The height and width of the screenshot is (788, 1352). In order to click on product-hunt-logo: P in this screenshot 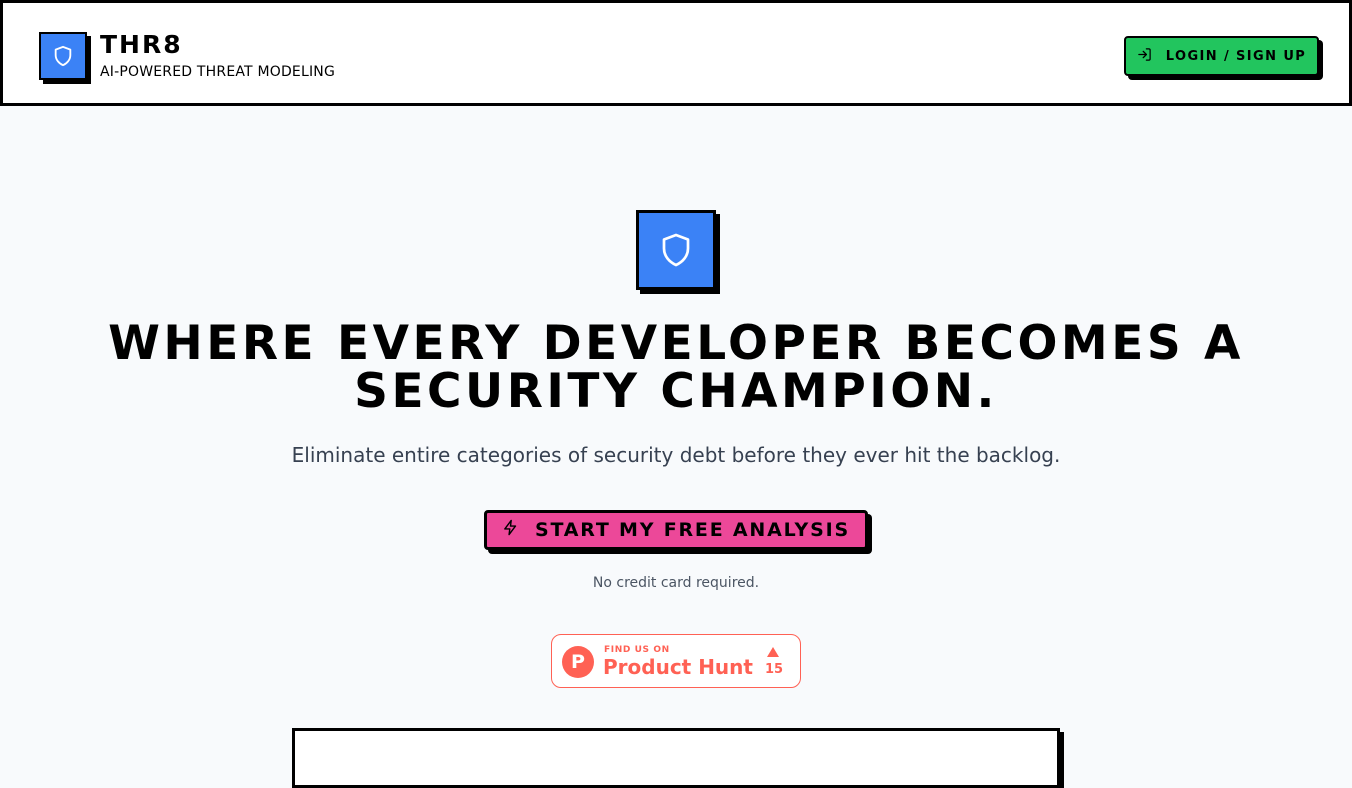, I will do `click(578, 662)`.